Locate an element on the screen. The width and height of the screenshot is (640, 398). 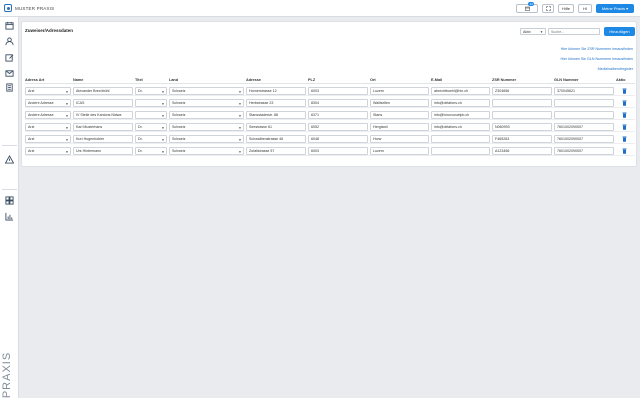
zip-field: 6052 is located at coordinates (338, 127).